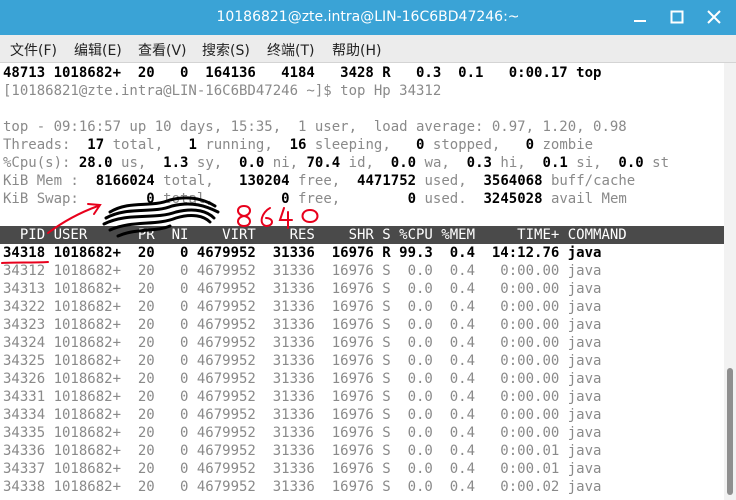 The height and width of the screenshot is (500, 736). What do you see at coordinates (640, 17) in the screenshot?
I see `minimize-icon` at bounding box center [640, 17].